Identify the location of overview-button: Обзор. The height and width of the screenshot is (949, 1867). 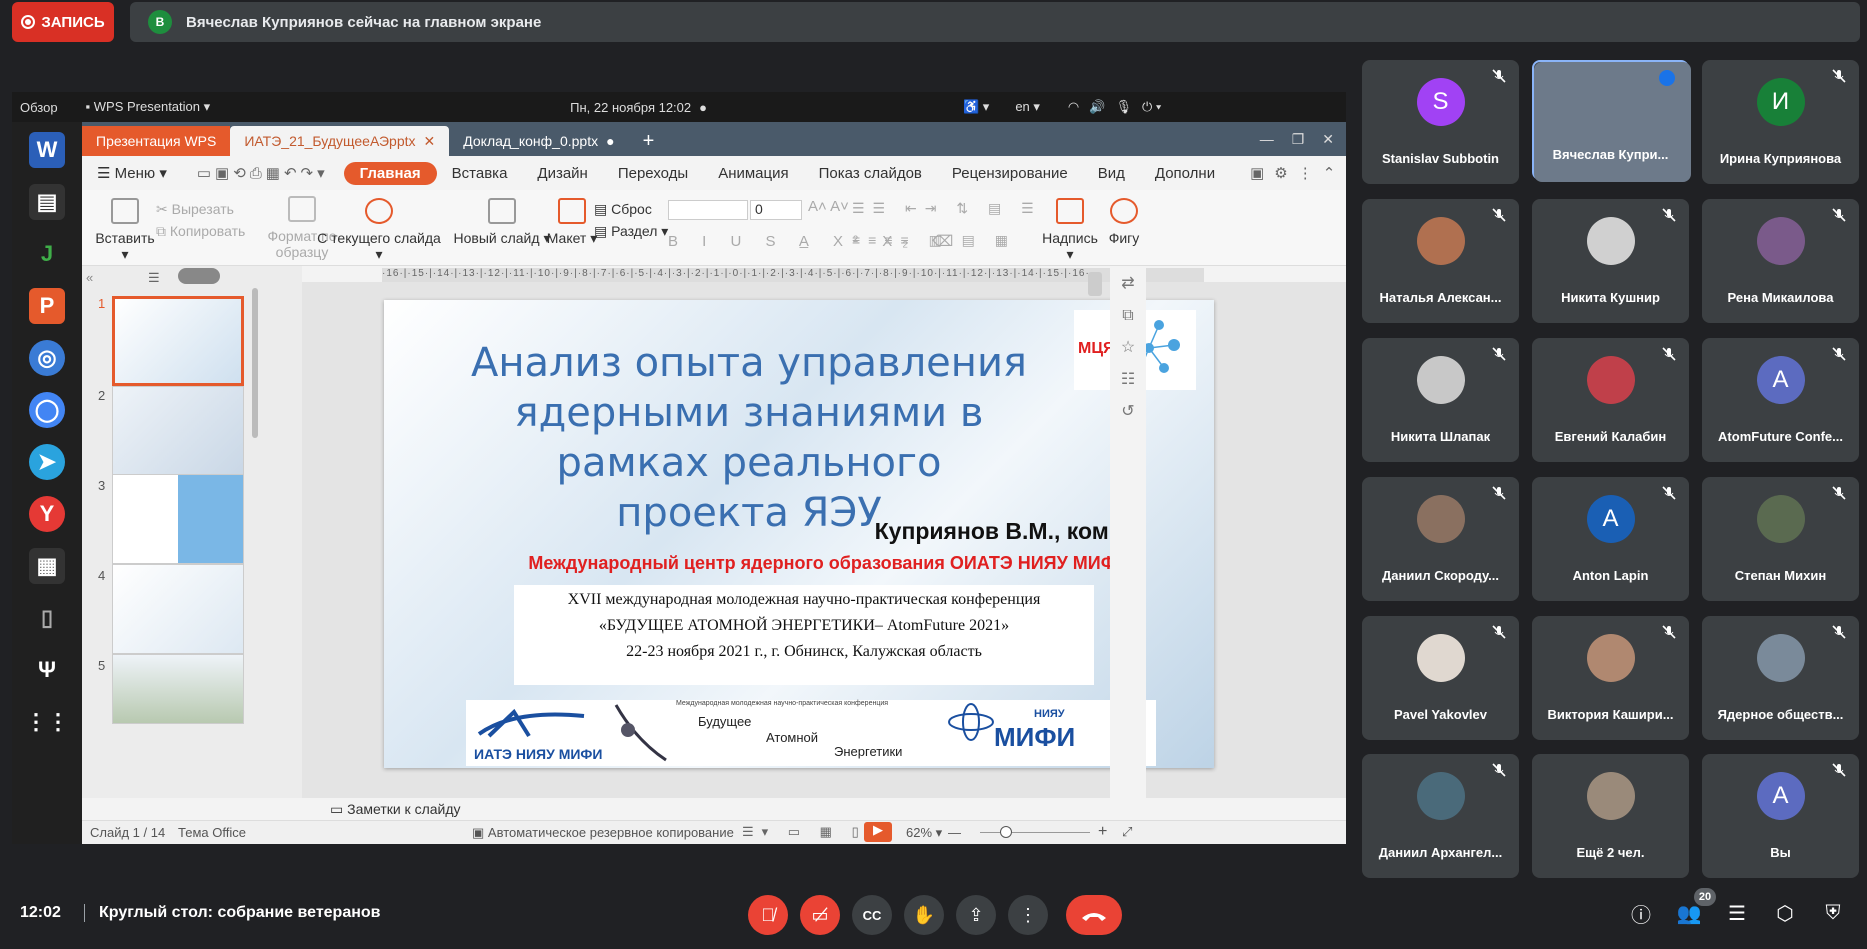
(39, 107).